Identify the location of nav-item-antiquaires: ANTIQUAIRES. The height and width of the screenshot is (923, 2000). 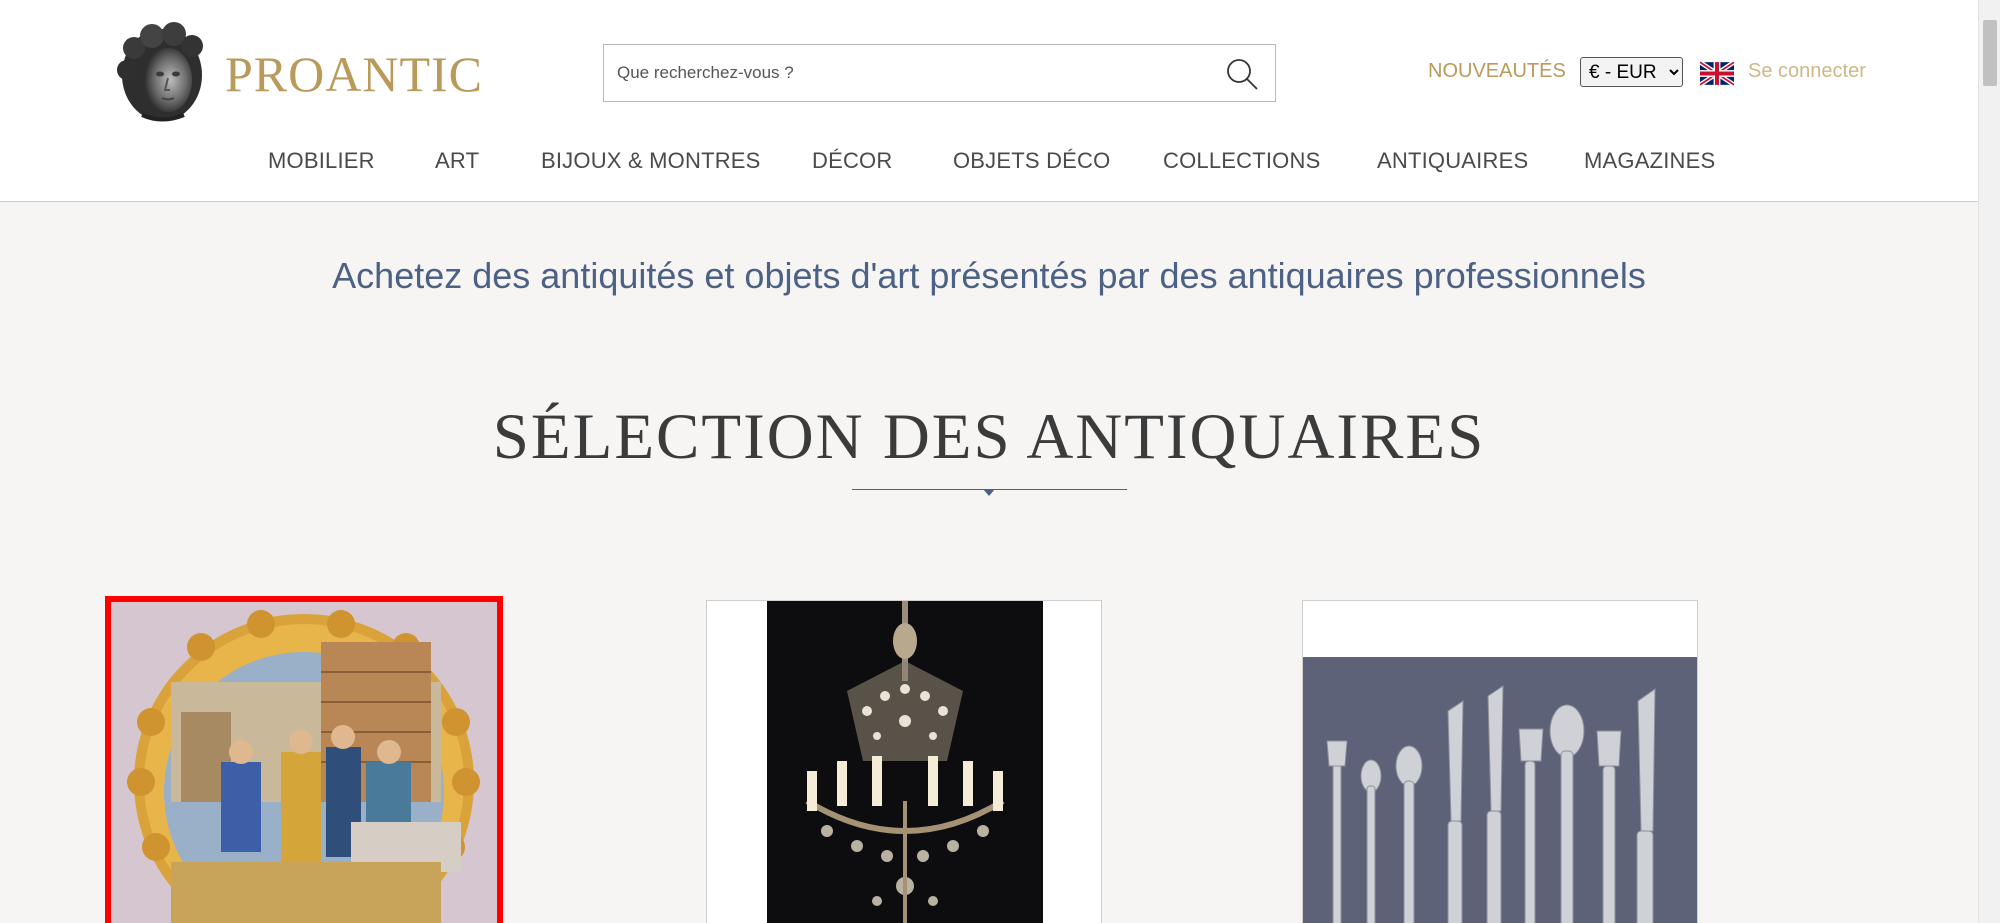
(1452, 161).